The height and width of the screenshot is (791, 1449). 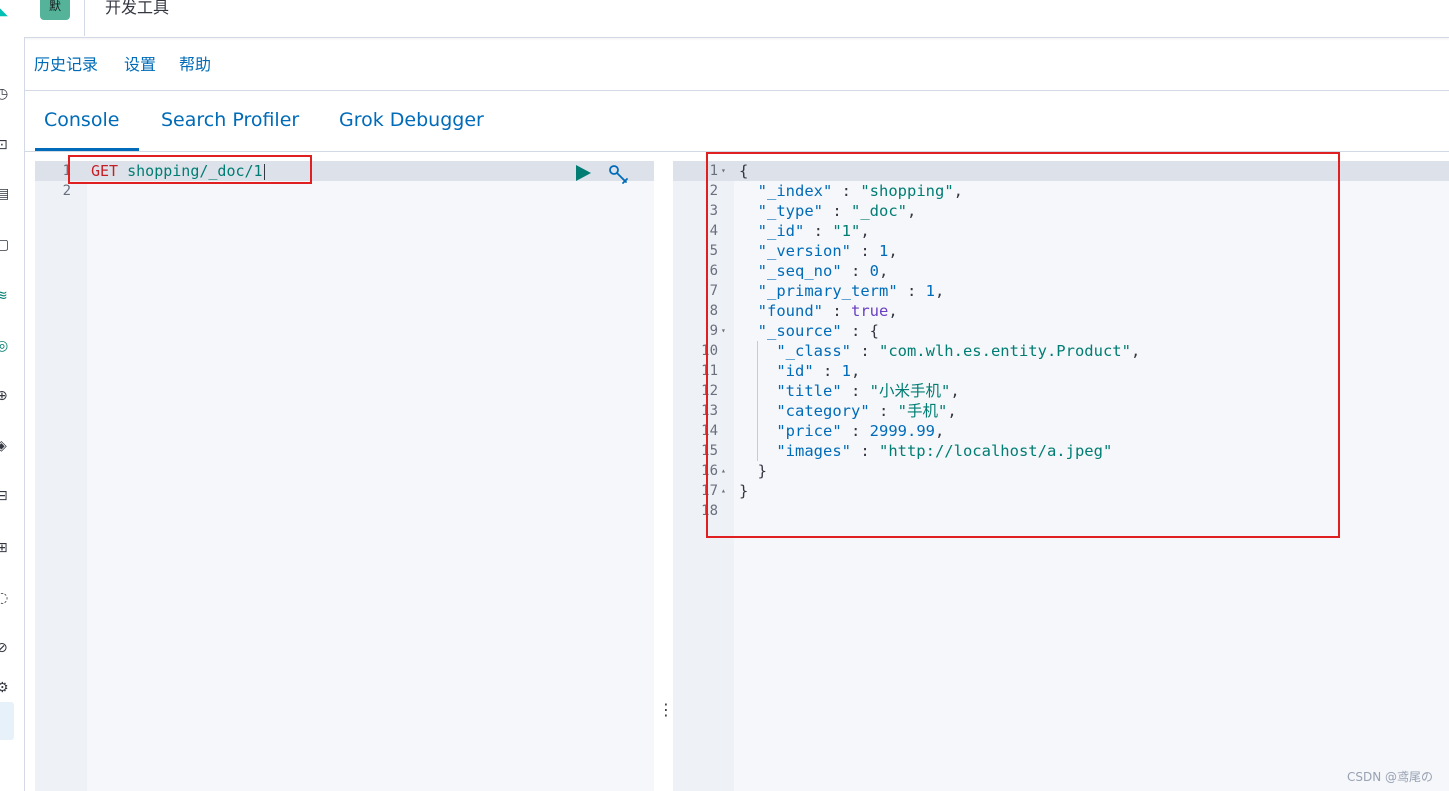 I want to click on space-avatar: 默, so click(x=55, y=10).